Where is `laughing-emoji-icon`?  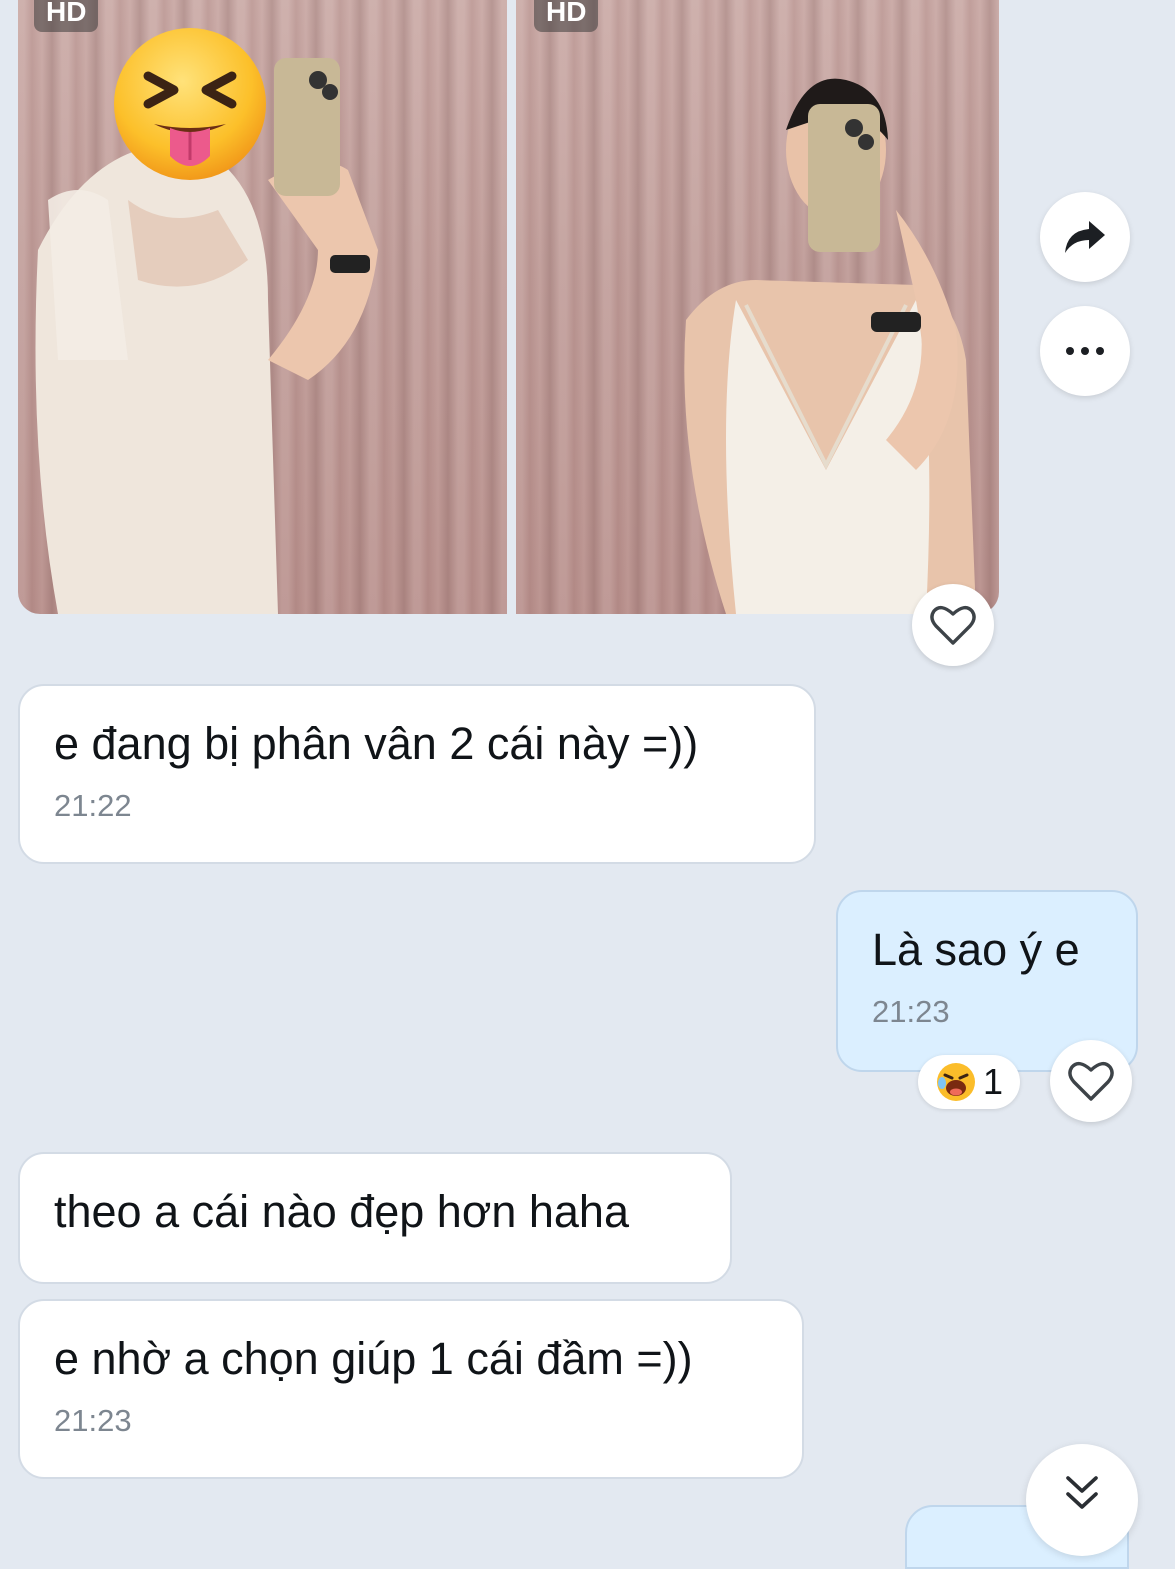 laughing-emoji-icon is located at coordinates (955, 1082).